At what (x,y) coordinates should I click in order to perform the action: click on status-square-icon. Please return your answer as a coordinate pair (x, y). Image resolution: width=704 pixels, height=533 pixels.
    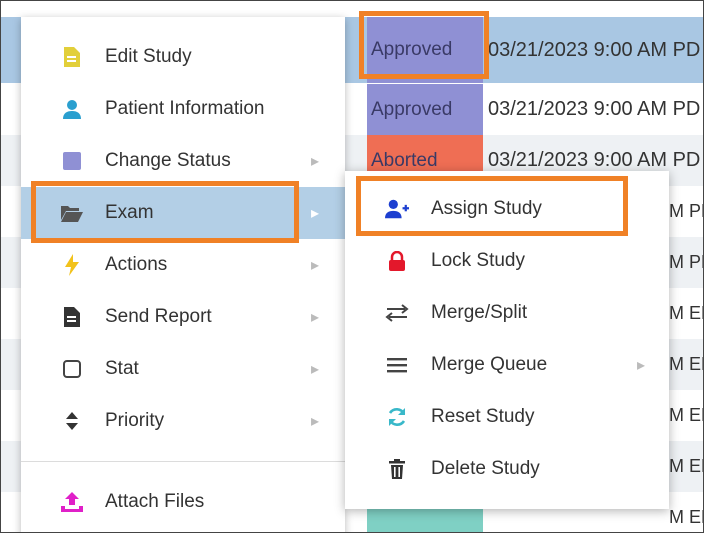
    Looking at the image, I should click on (72, 161).